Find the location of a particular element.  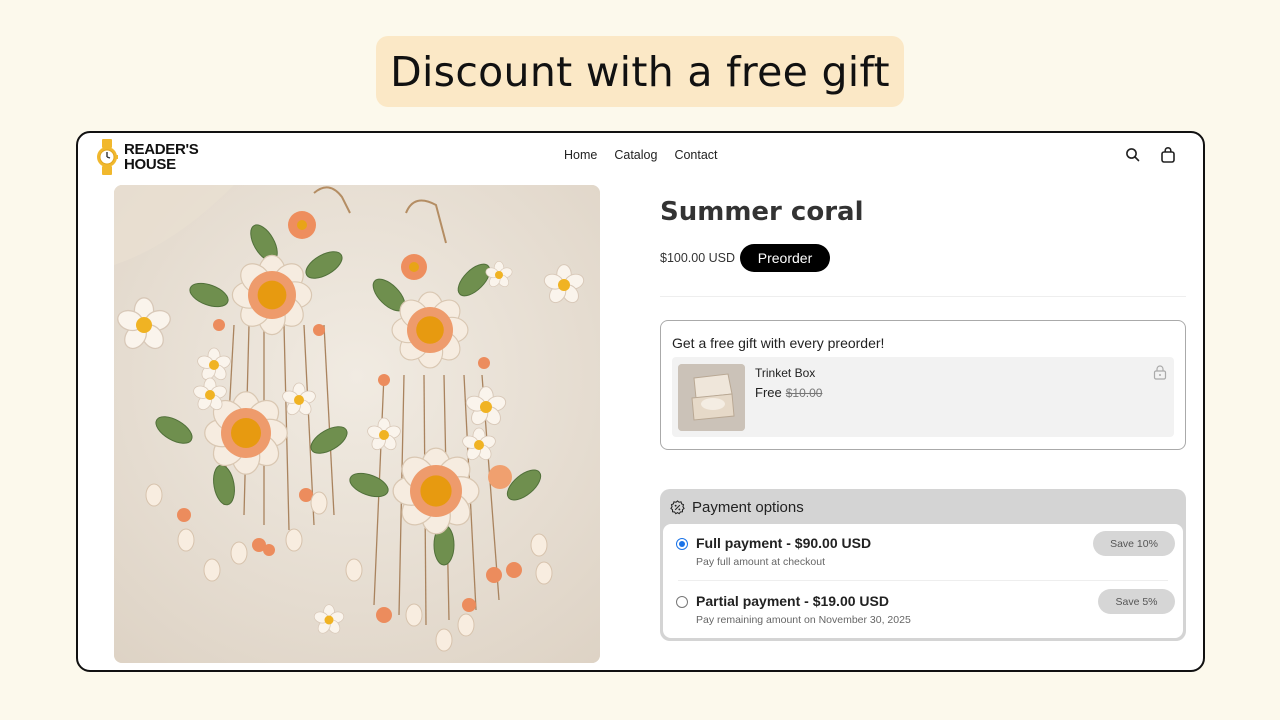

brand-line-1: READER'S is located at coordinates (161, 149).